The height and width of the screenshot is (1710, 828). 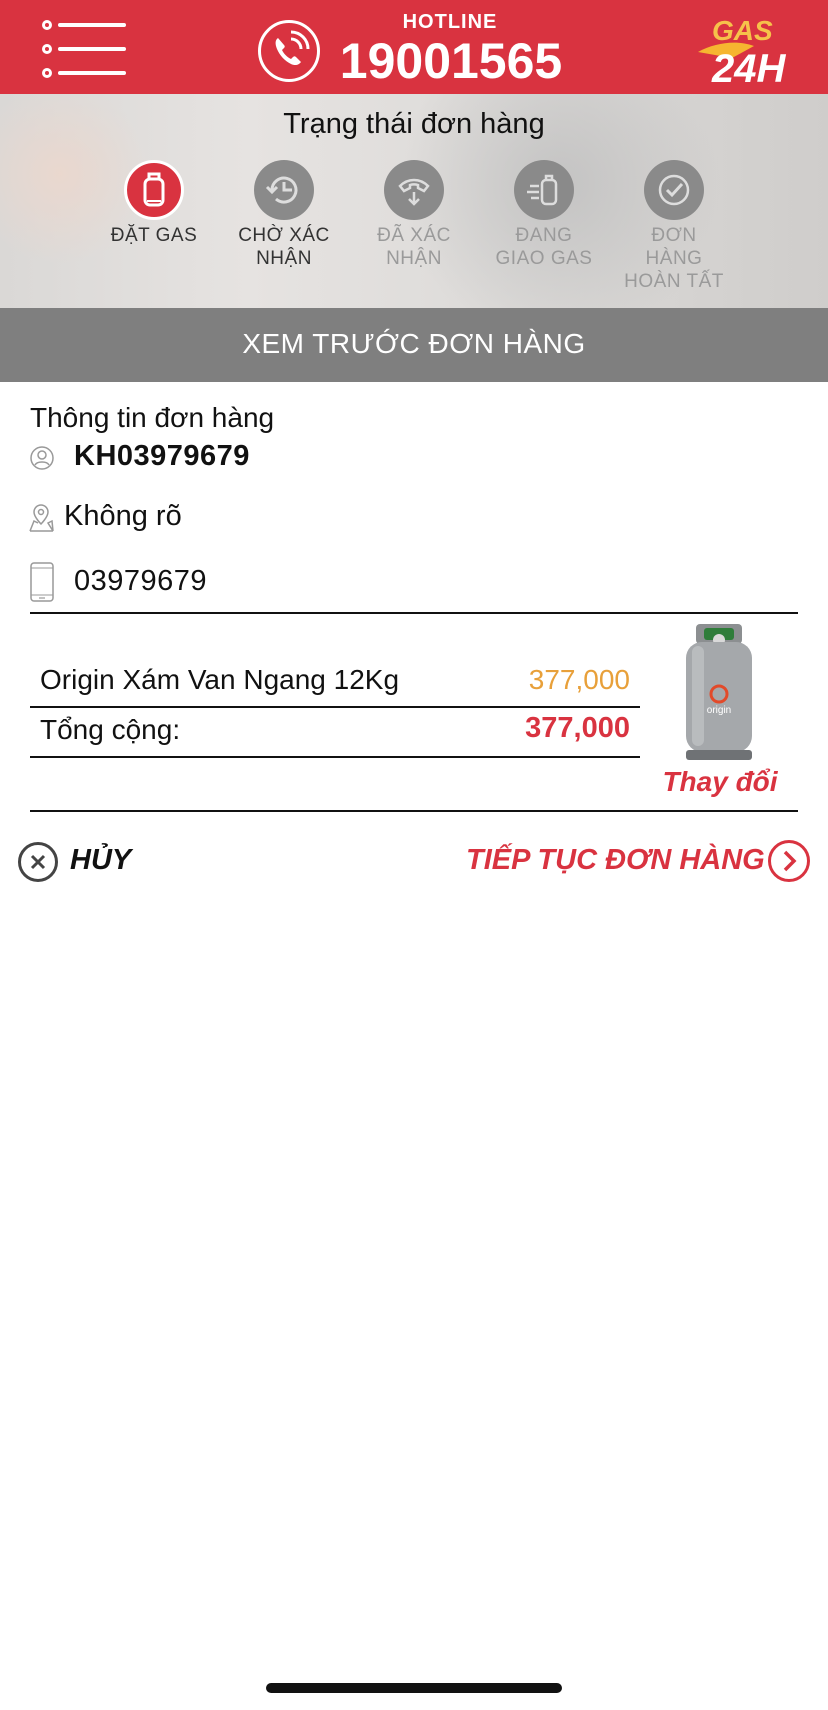 What do you see at coordinates (451, 61) in the screenshot?
I see `hotline-number: 19001565` at bounding box center [451, 61].